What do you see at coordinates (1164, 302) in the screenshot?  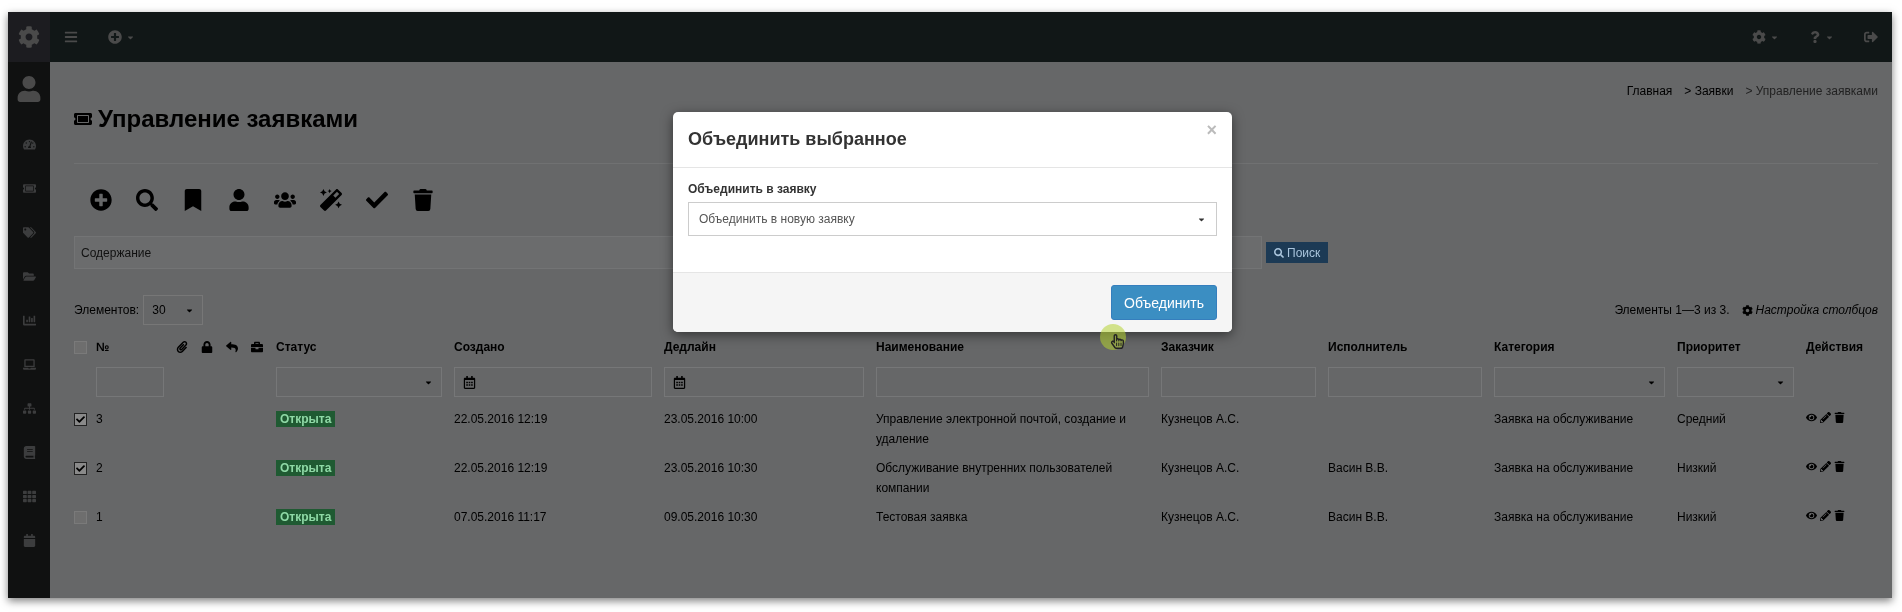 I see `merge-button: Объединить` at bounding box center [1164, 302].